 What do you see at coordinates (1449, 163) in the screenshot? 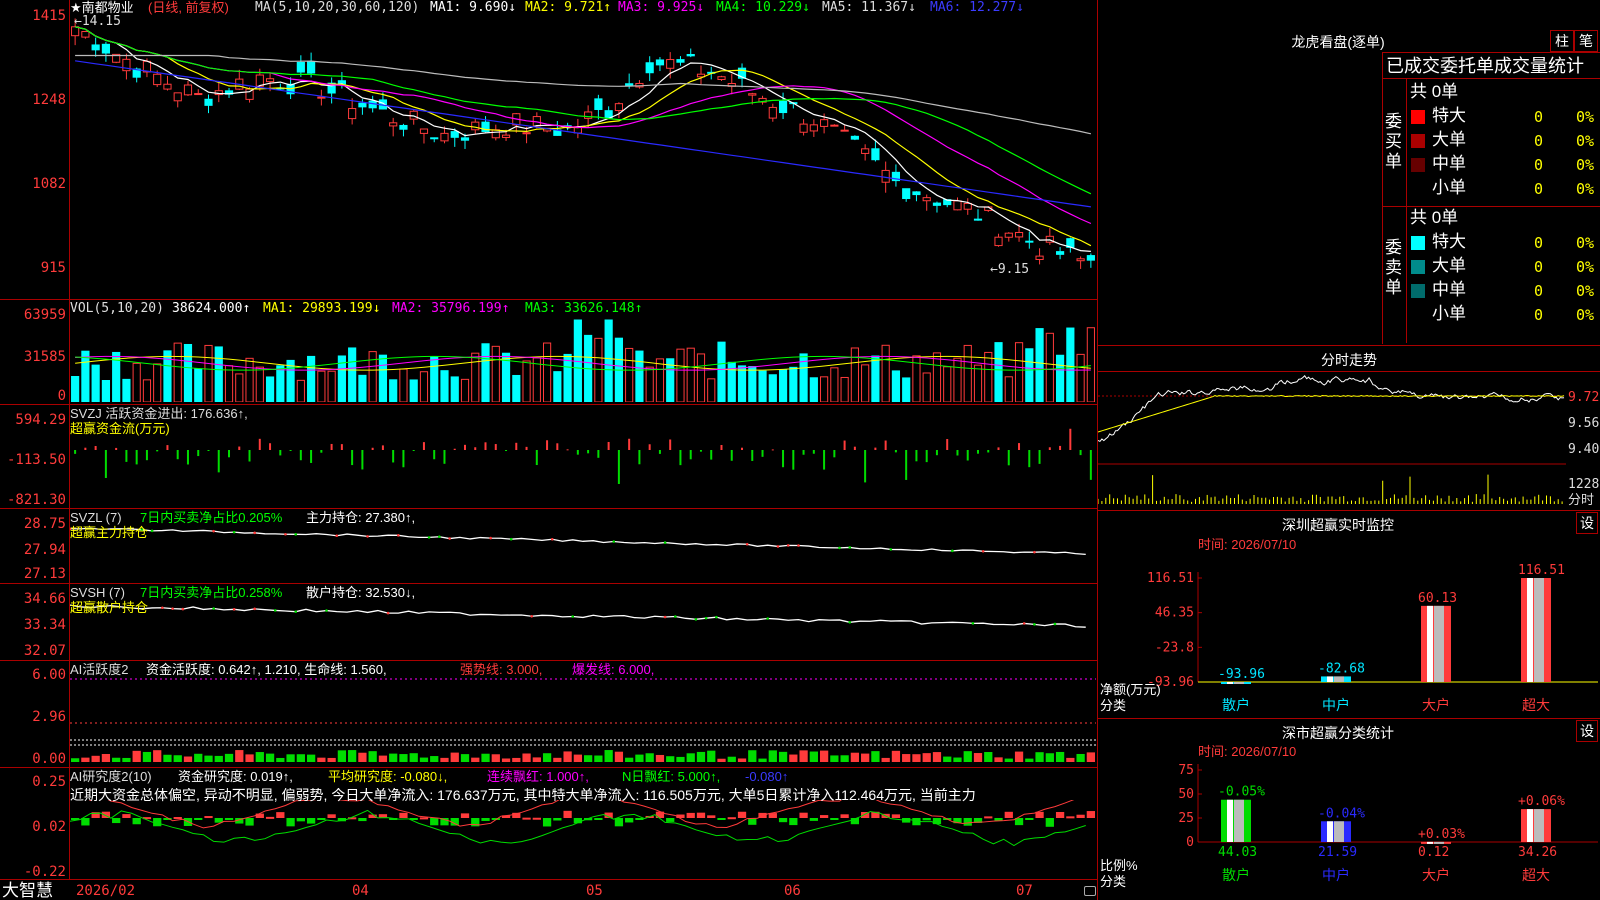
I see `buy-row-name: 中单` at bounding box center [1449, 163].